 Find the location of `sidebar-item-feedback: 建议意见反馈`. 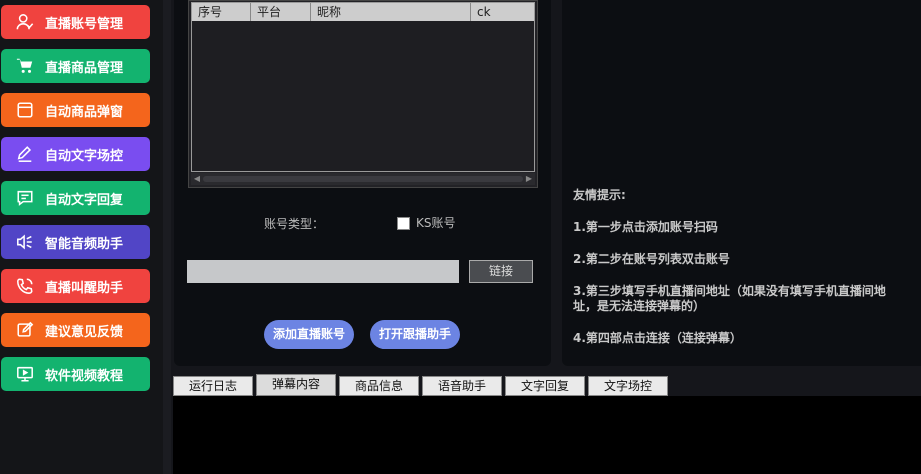

sidebar-item-feedback: 建议意见反馈 is located at coordinates (75, 330).